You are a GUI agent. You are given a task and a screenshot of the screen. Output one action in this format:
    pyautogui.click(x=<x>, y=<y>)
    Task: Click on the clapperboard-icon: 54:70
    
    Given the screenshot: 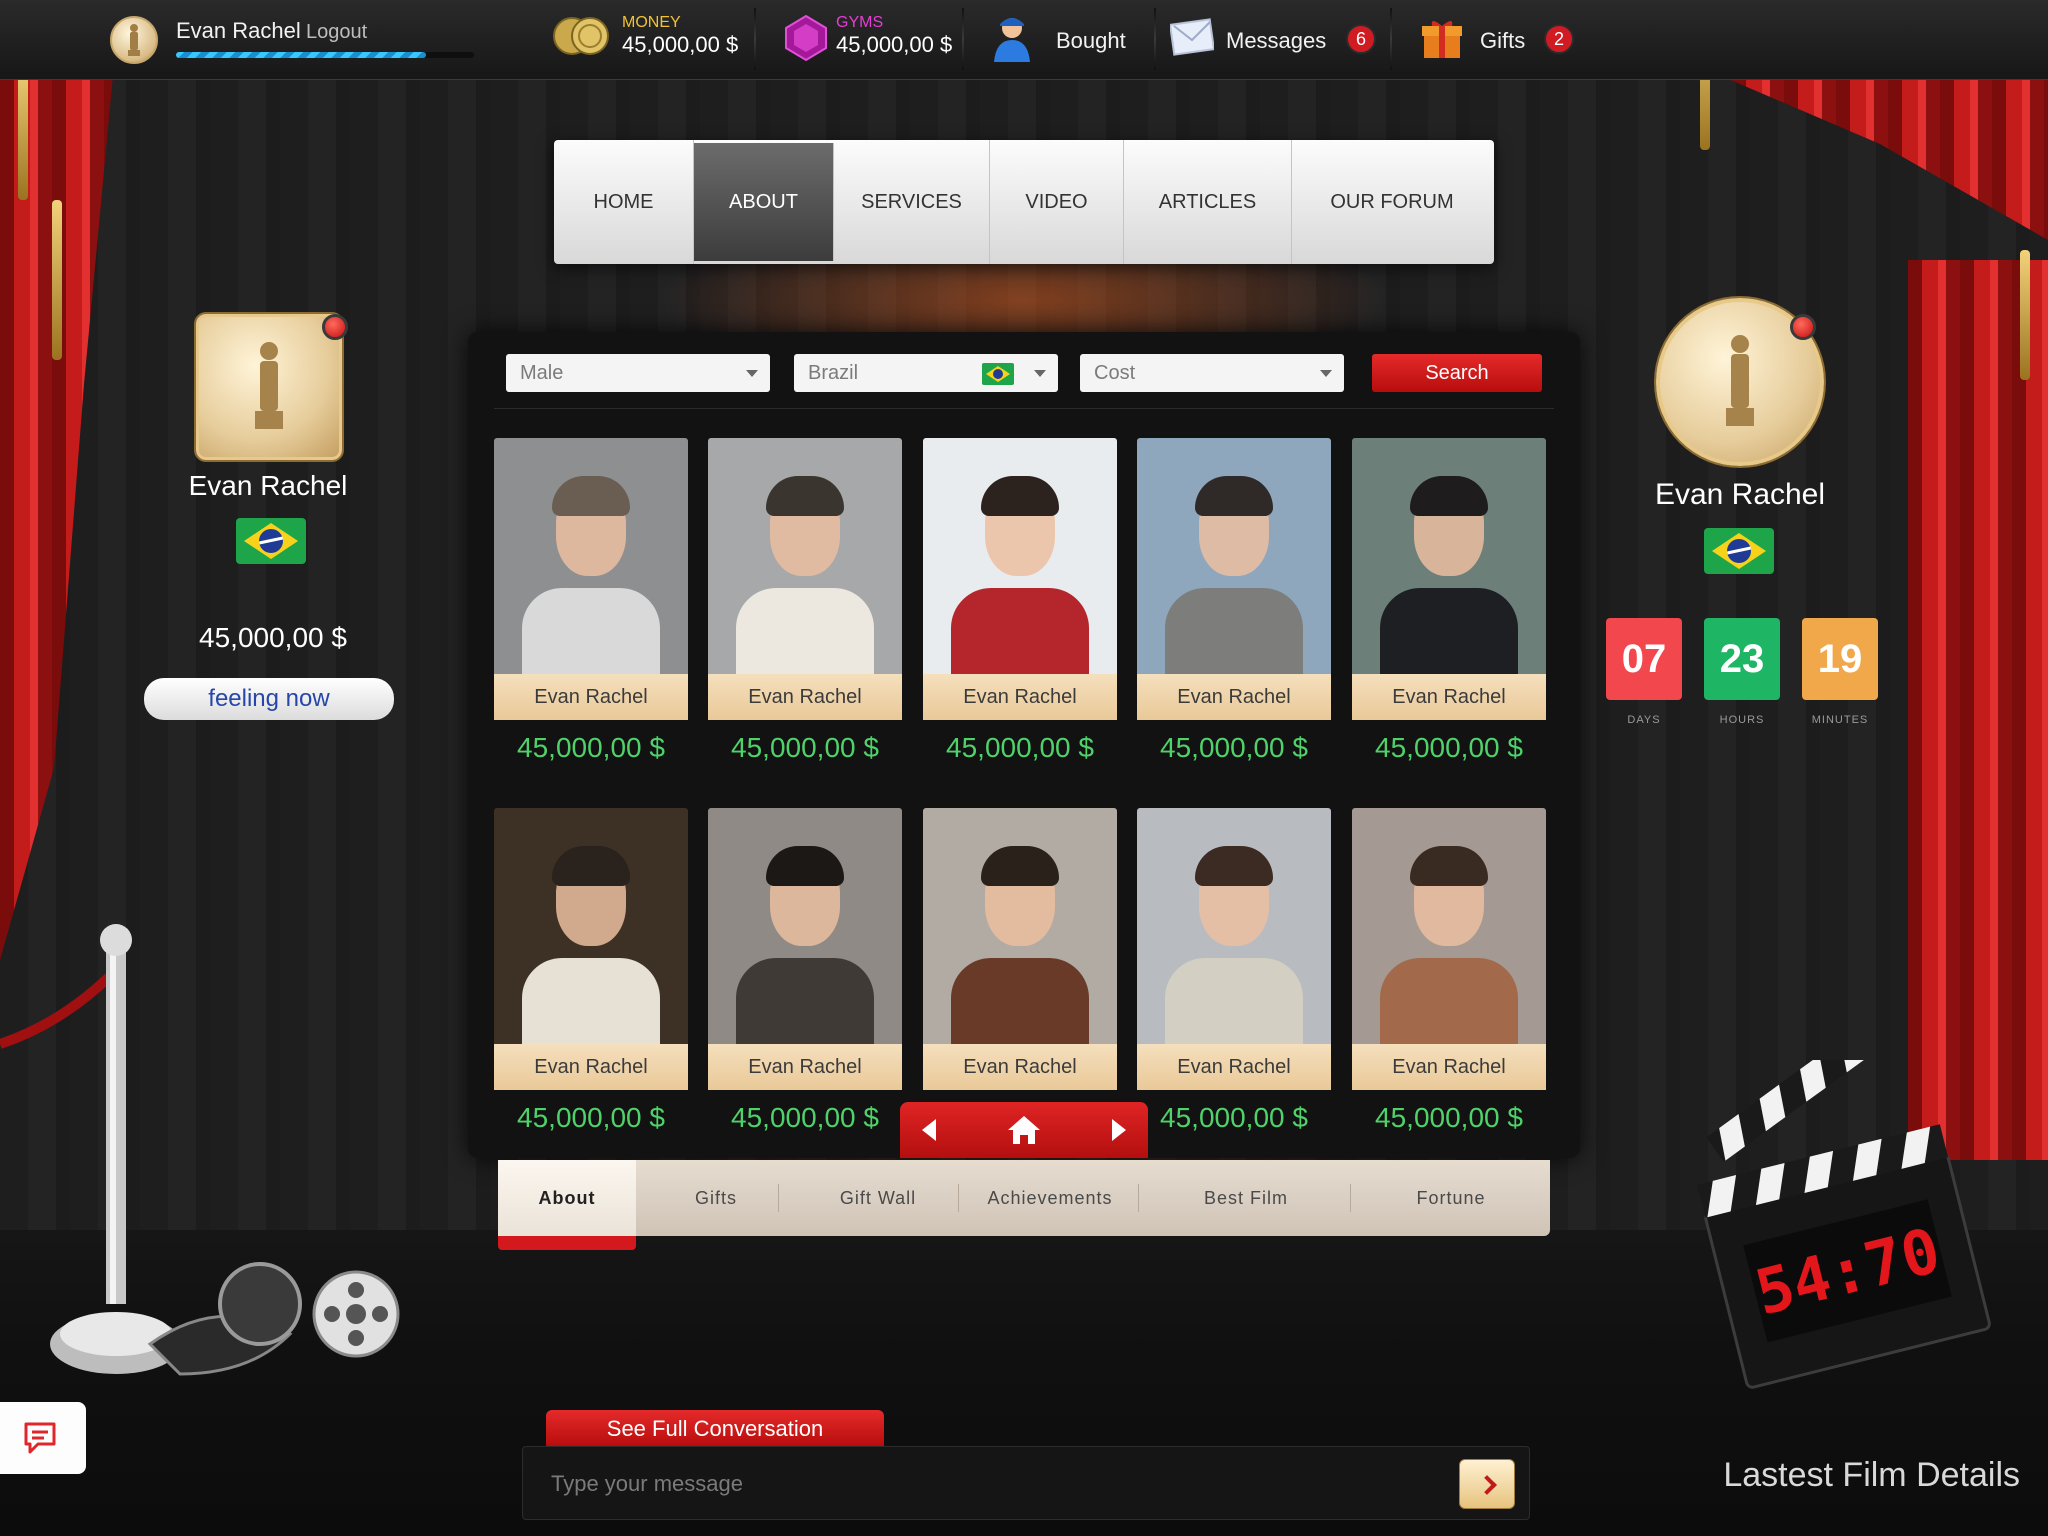 What is the action you would take?
    pyautogui.click(x=1850, y=1240)
    